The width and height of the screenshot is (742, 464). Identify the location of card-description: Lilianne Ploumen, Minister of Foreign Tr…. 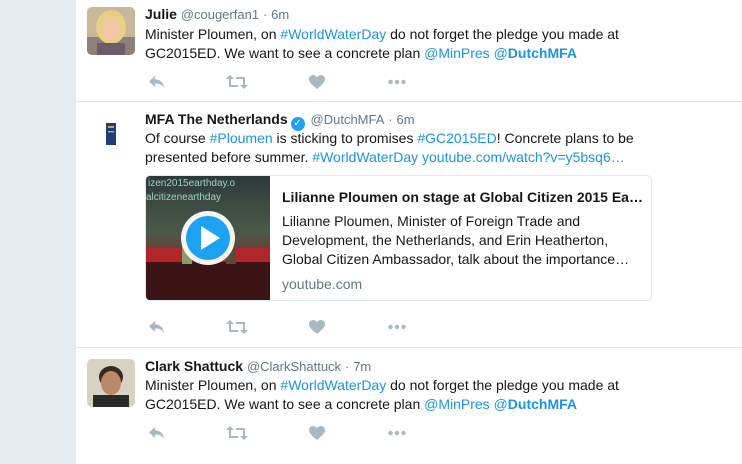
(456, 240).